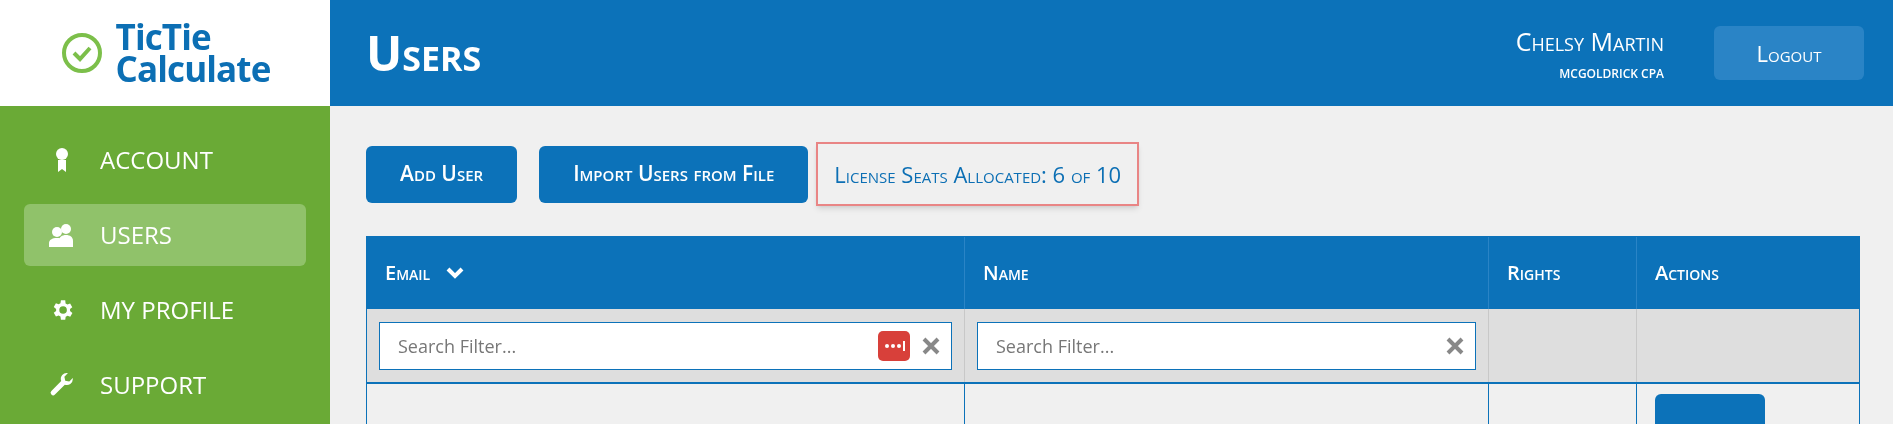 The image size is (1893, 424). What do you see at coordinates (424, 53) in the screenshot?
I see `page-title: Users` at bounding box center [424, 53].